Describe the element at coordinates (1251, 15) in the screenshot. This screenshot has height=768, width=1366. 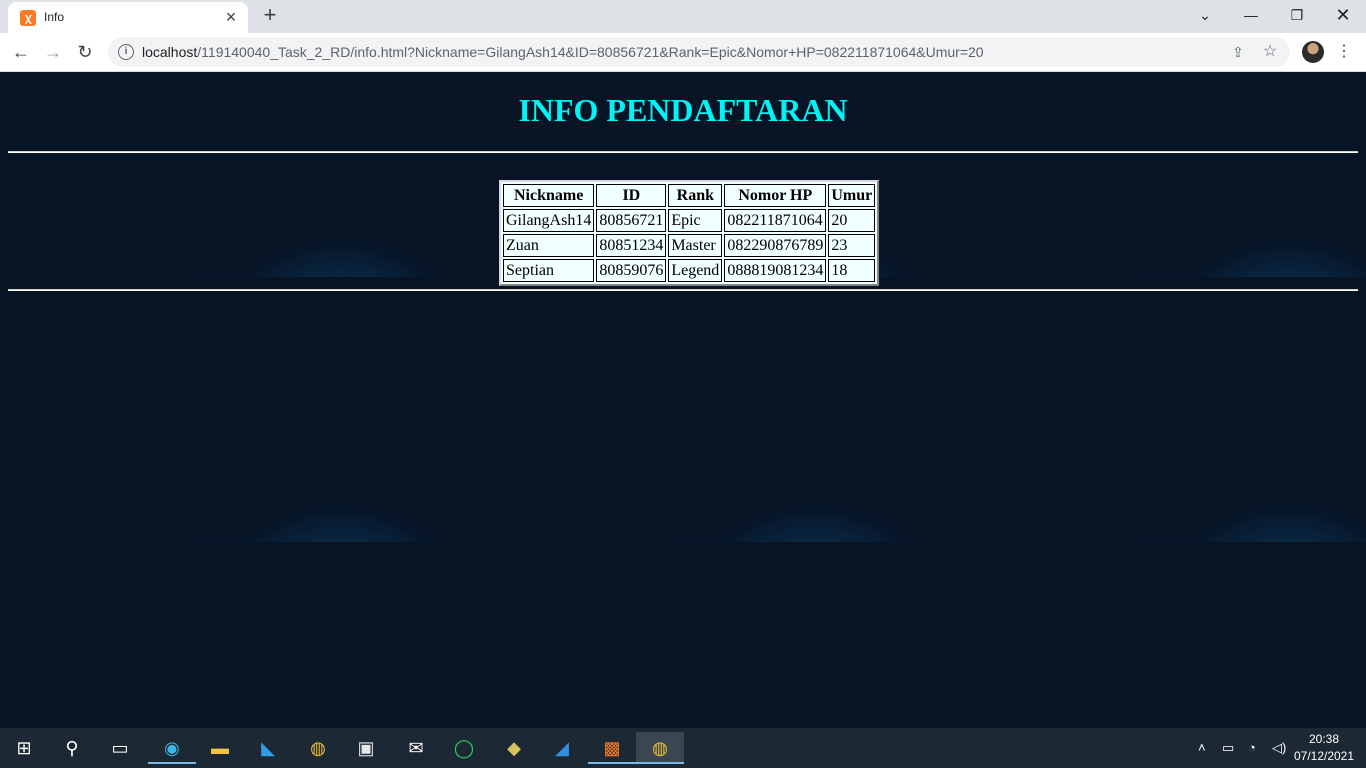
I see `minimize-button: —` at that location.